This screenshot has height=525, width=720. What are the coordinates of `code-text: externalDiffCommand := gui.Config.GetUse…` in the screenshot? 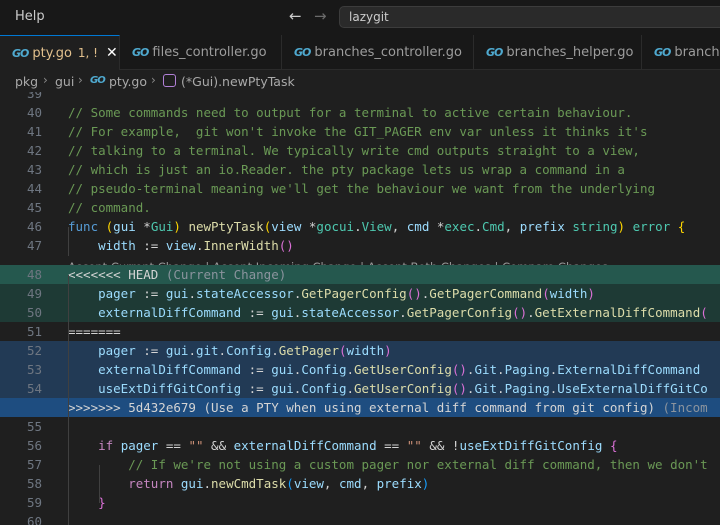 It's located at (384, 369).